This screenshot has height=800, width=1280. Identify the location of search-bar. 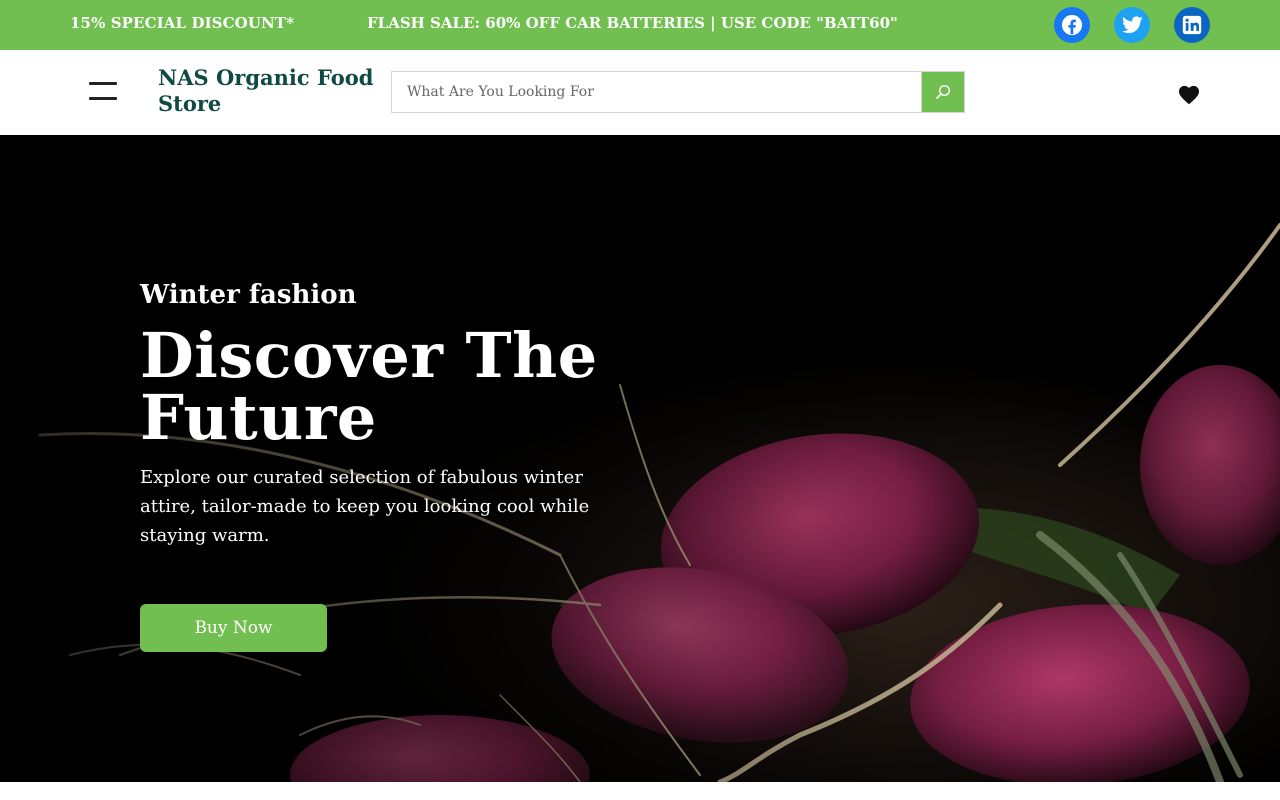
(678, 92).